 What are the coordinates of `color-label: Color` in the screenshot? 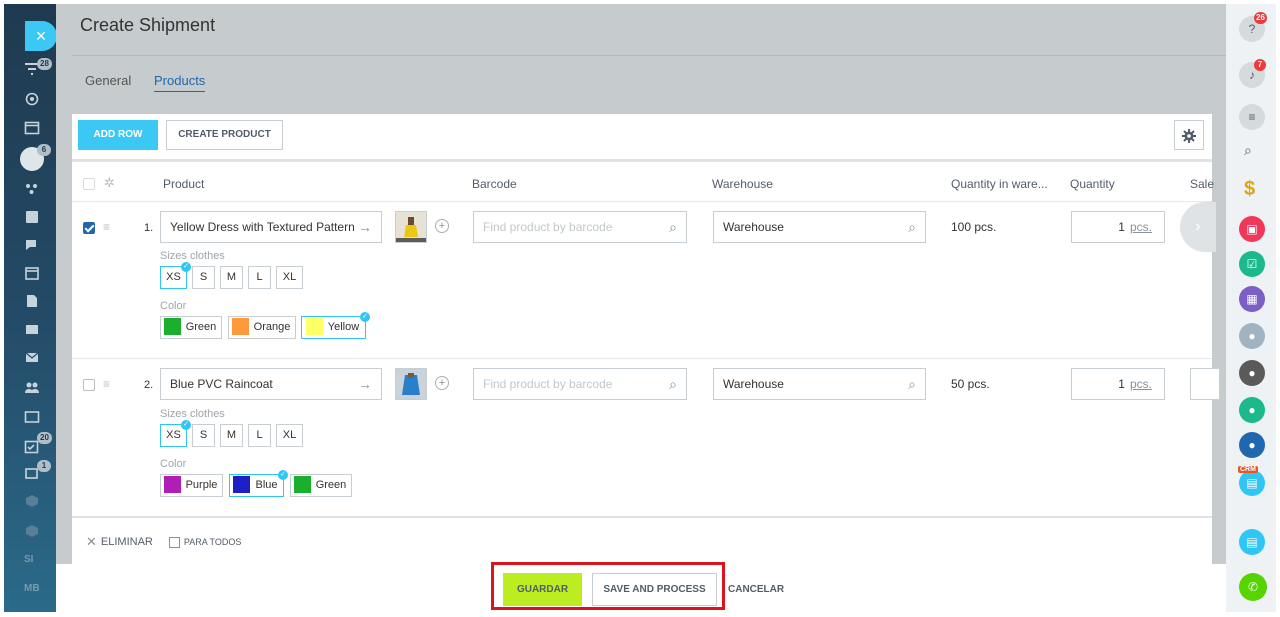 It's located at (173, 464).